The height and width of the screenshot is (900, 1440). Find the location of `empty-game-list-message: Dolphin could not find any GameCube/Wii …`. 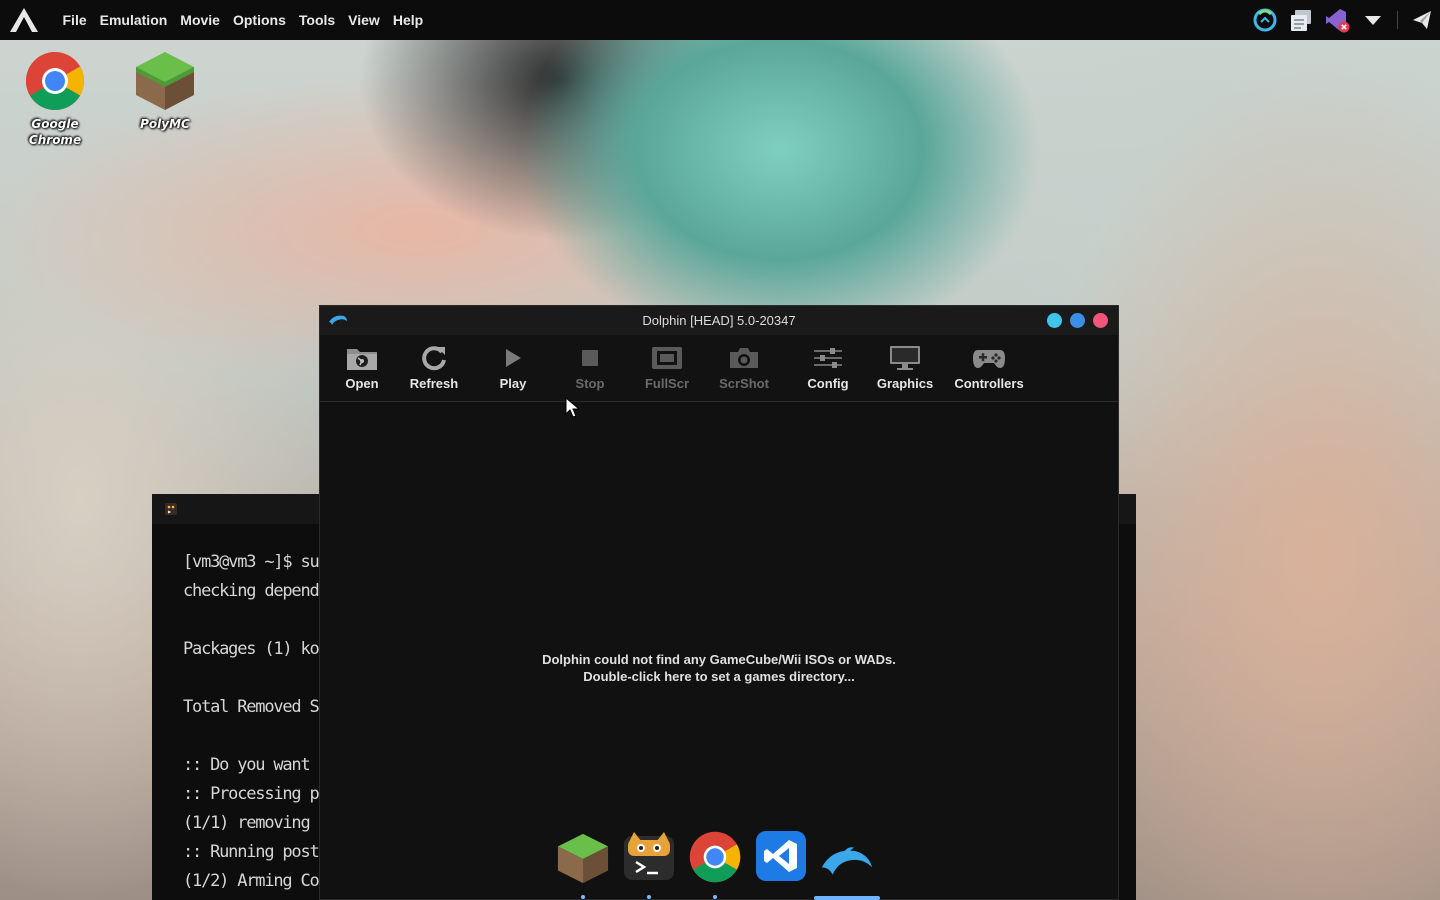

empty-game-list-message: Dolphin could not find any GameCube/Wii … is located at coordinates (719, 668).